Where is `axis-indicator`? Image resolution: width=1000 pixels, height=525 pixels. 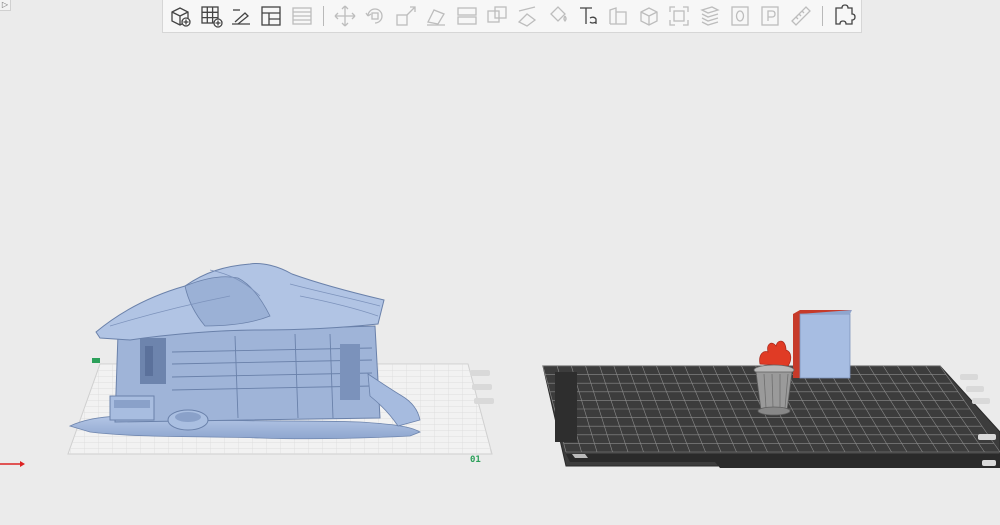
axis-indicator is located at coordinates (12, 464).